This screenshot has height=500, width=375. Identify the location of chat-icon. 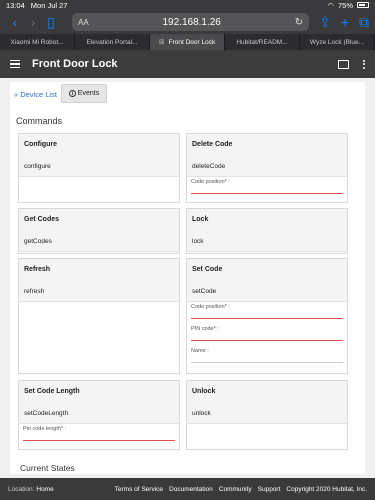
(343, 64).